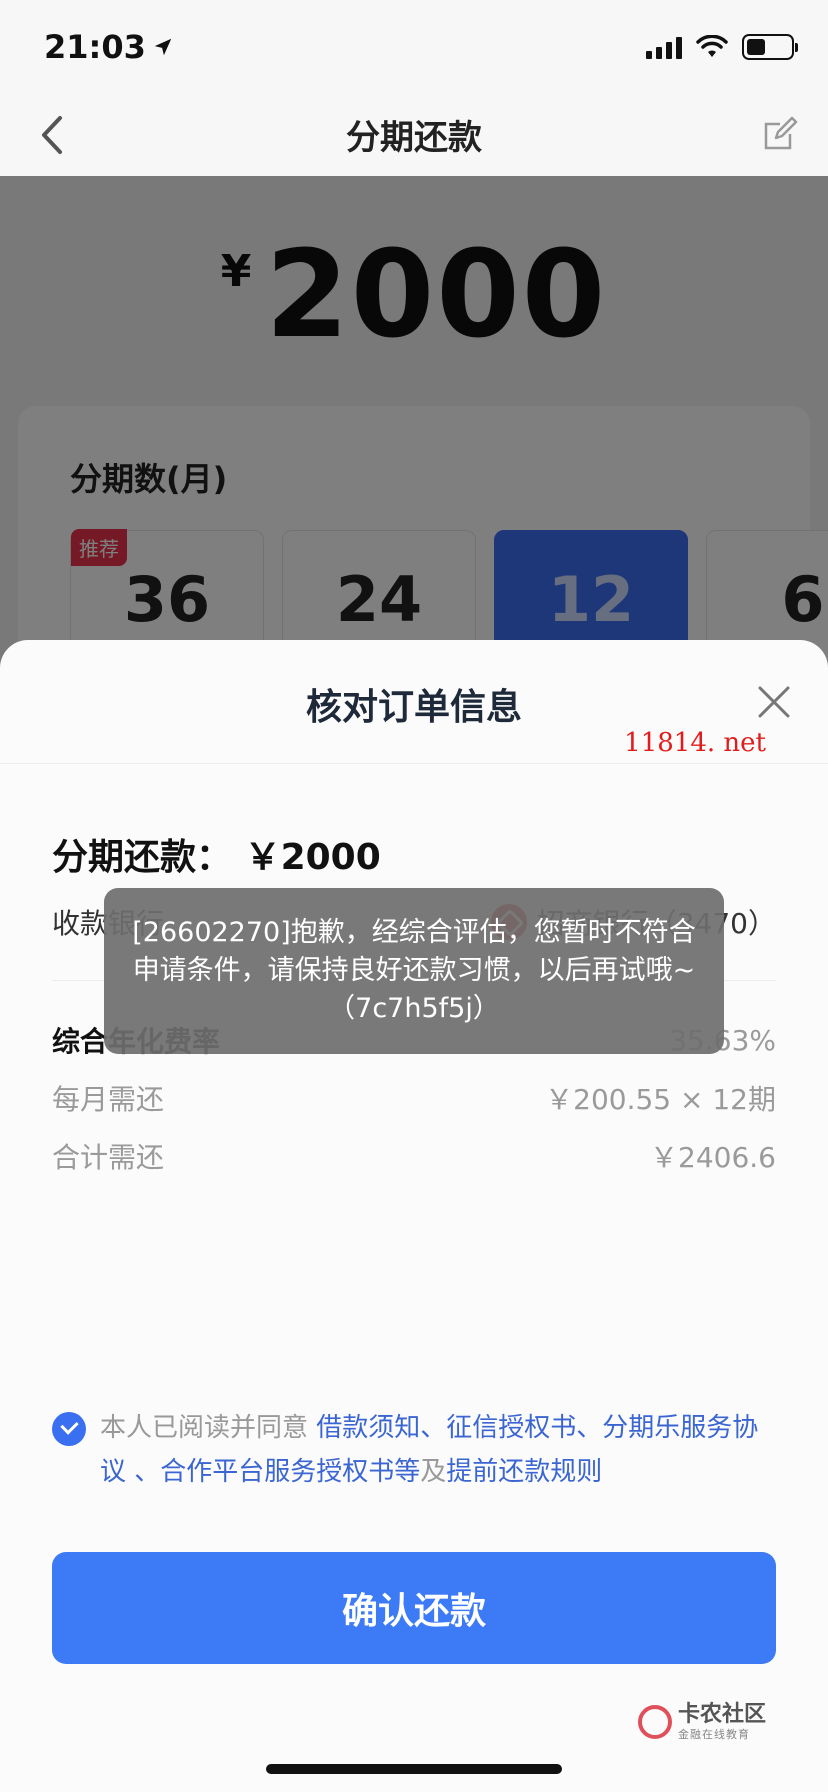  Describe the element at coordinates (95, 47) in the screenshot. I see `status-time-text: 21:03` at that location.